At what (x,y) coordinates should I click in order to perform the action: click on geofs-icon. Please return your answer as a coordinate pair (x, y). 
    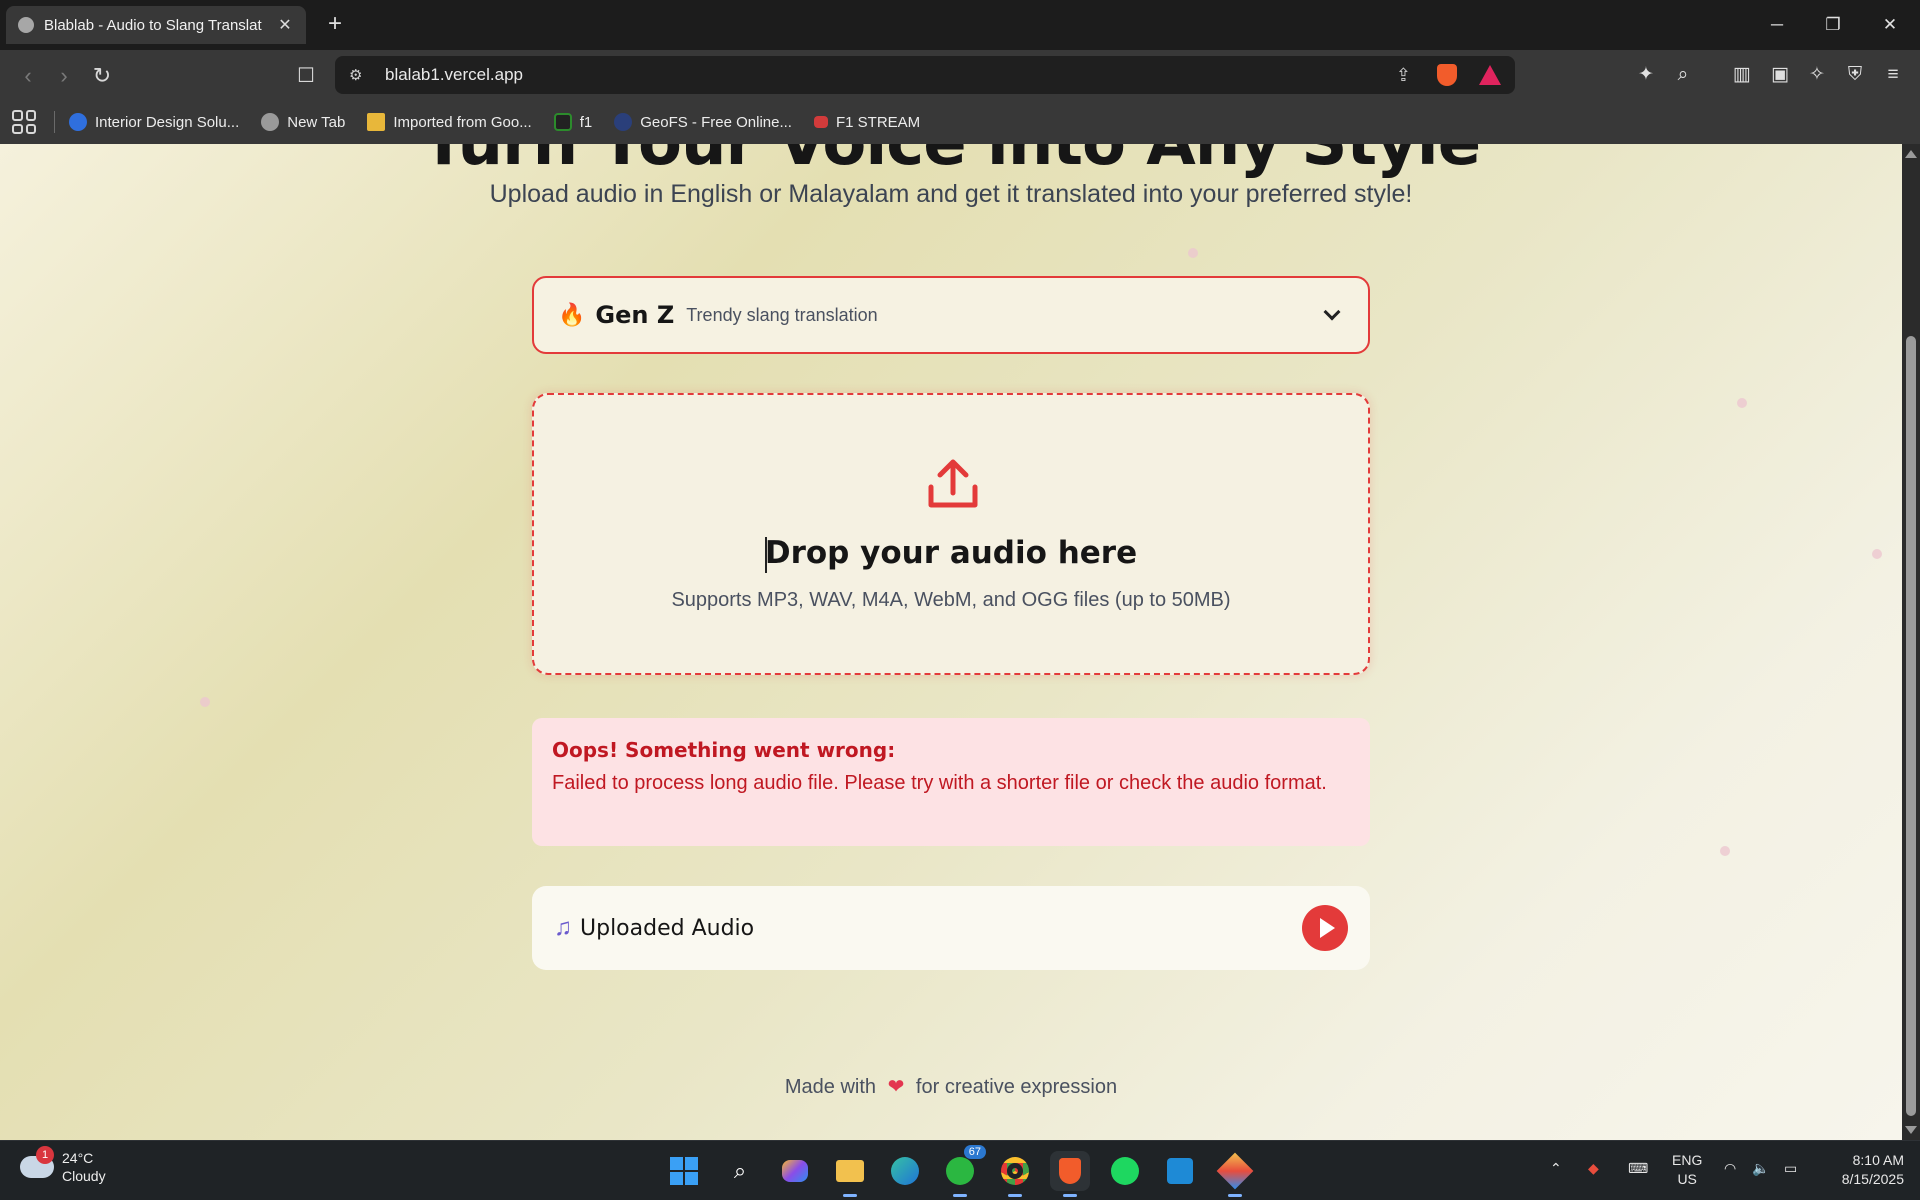
    Looking at the image, I should click on (623, 122).